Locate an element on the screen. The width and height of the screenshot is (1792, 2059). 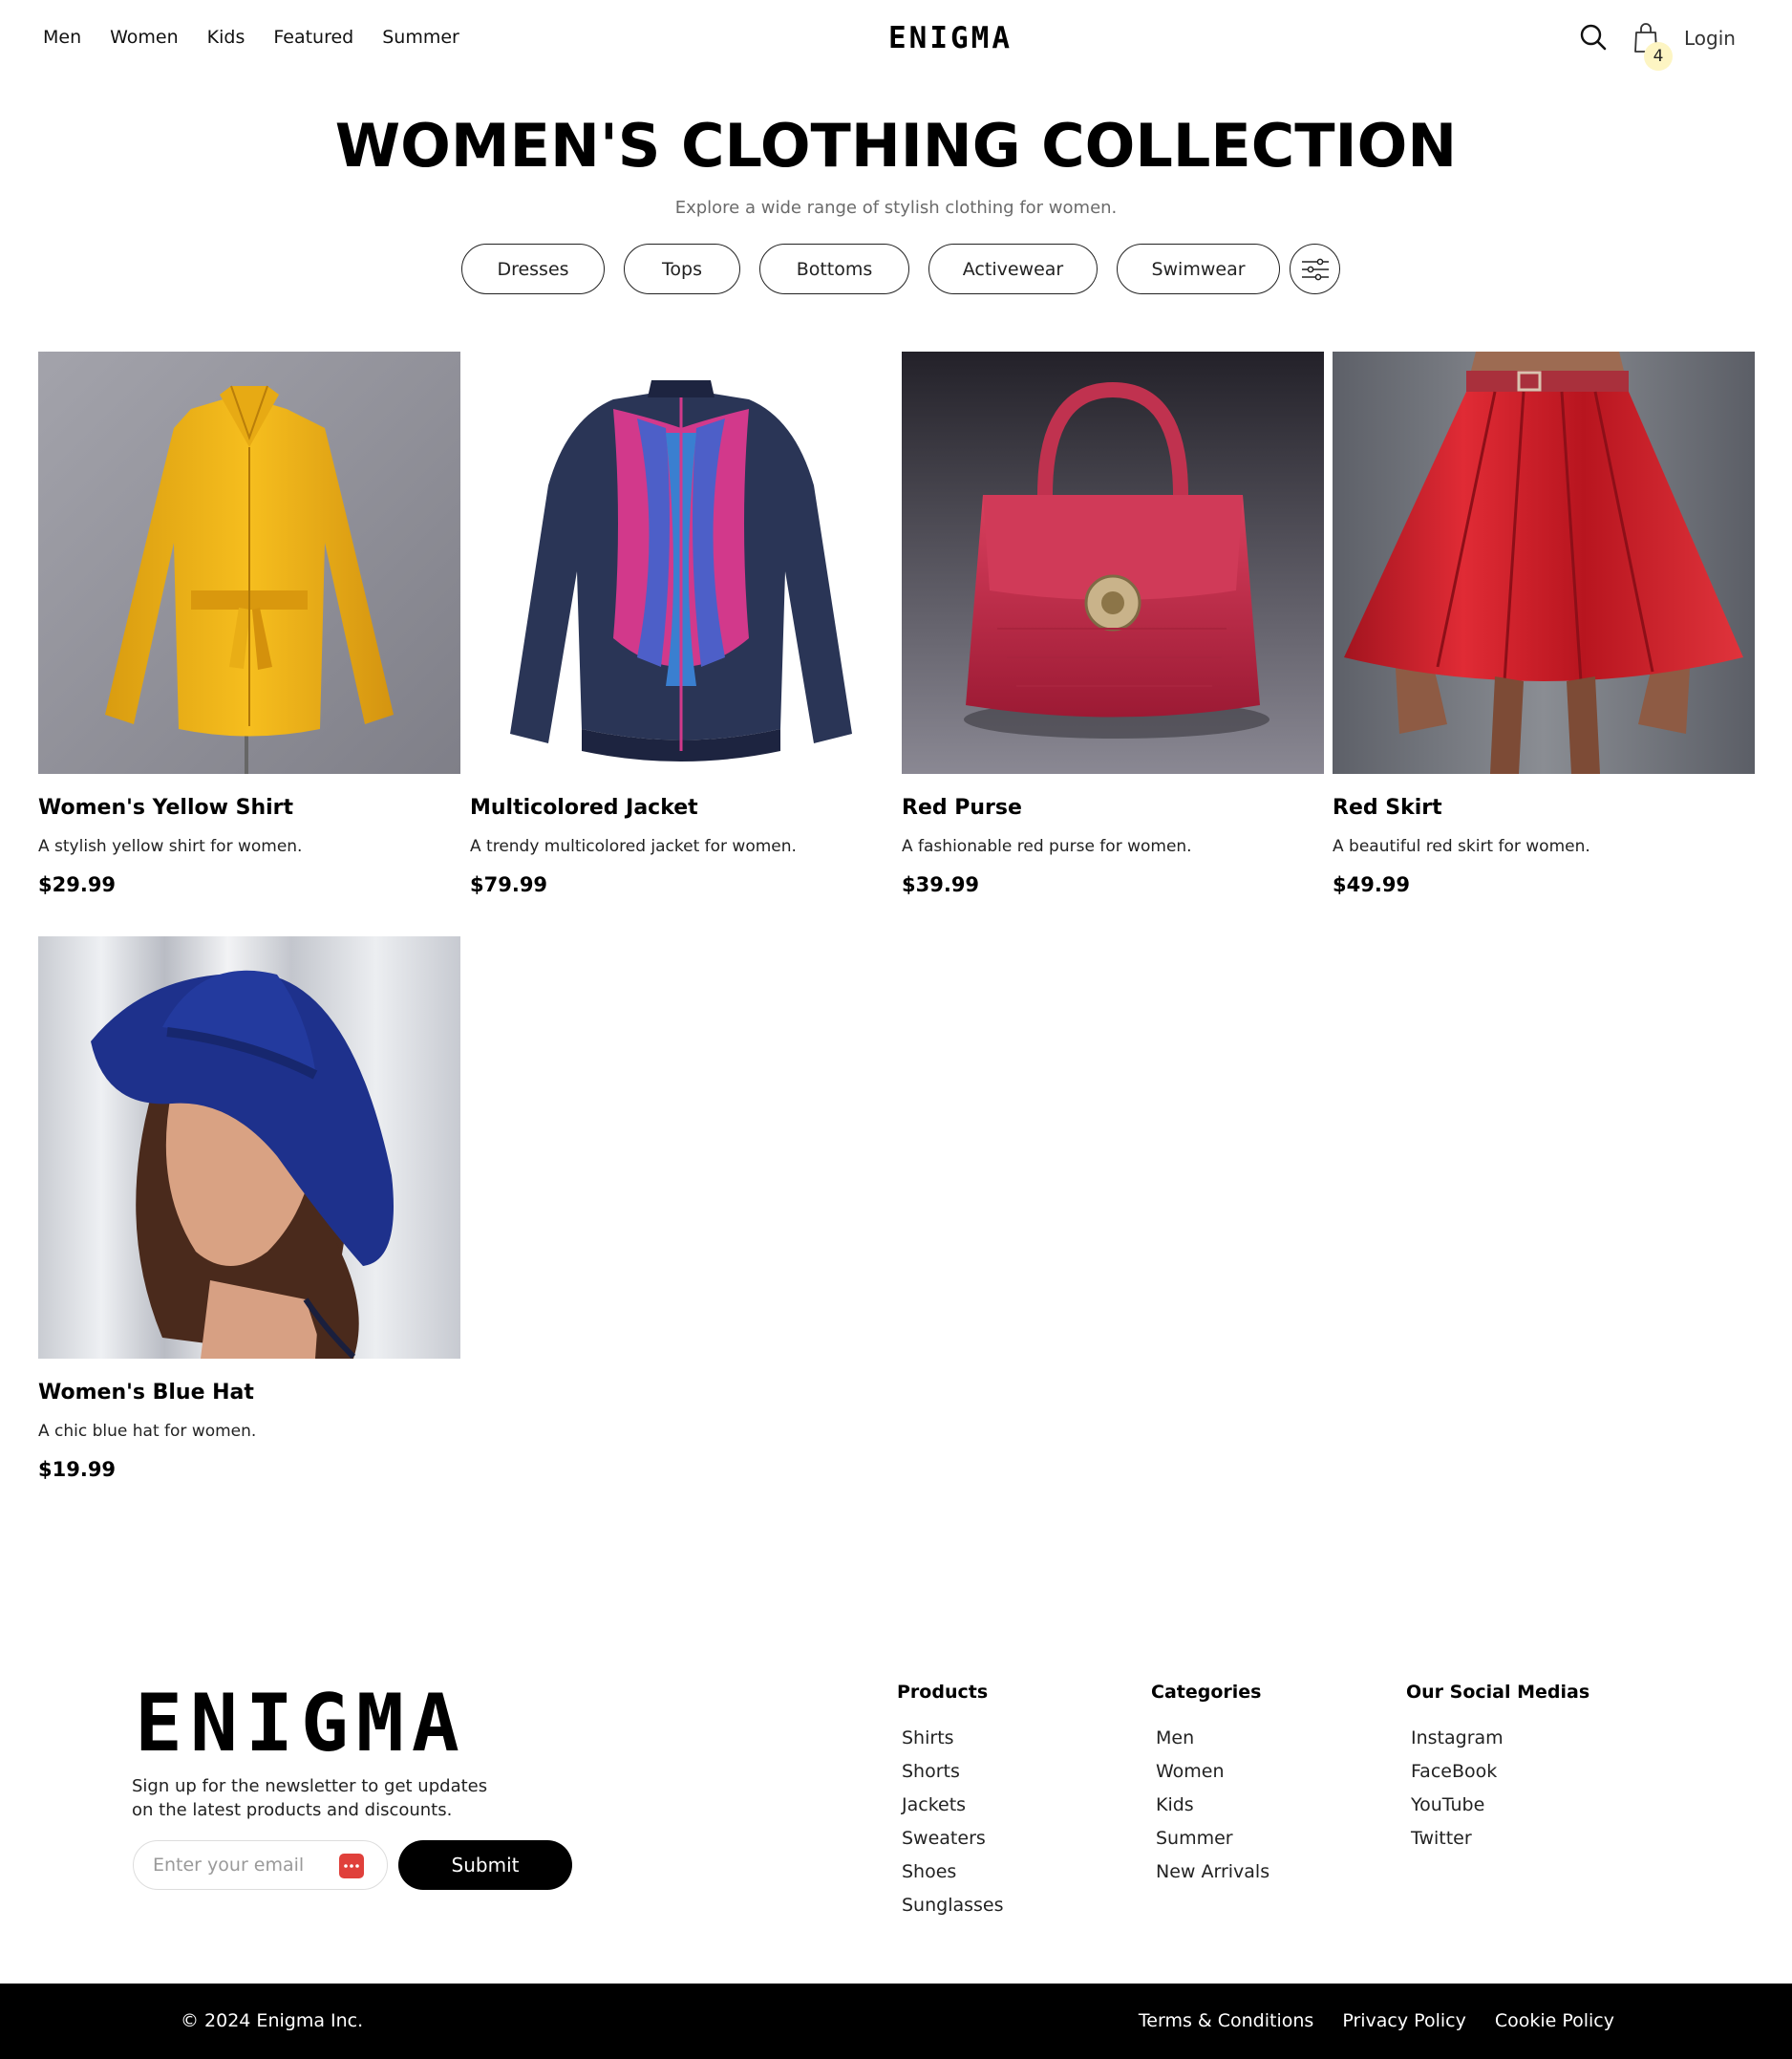
filter-activewear: Activewear is located at coordinates (1013, 269).